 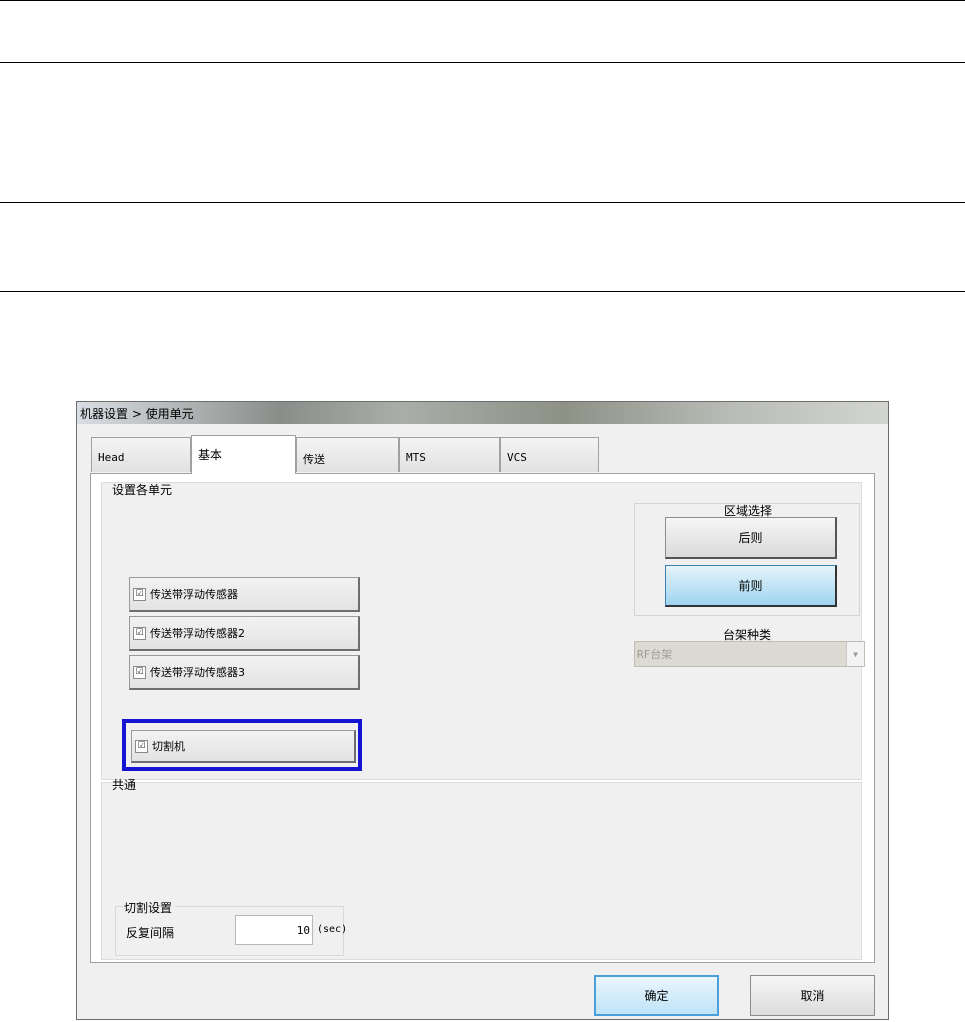 I want to click on cut-settings-title: 切割设置, so click(x=150, y=907).